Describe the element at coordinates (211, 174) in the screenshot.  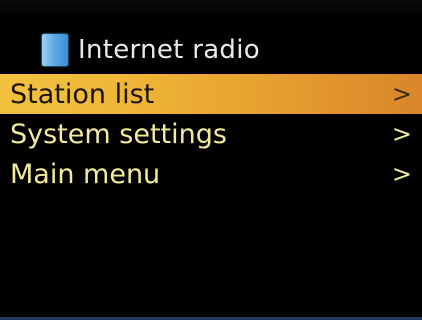
I see `menu-item-main-menu: Main menu >` at that location.